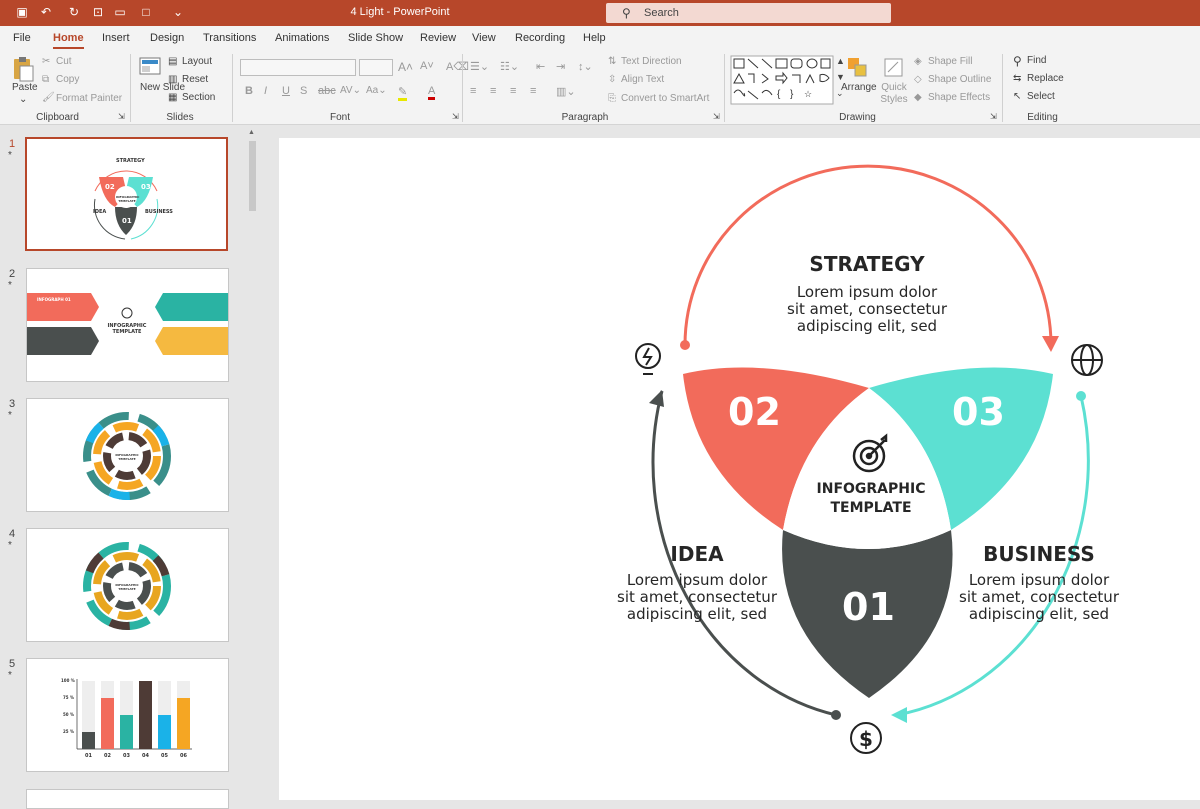  I want to click on new-slide-button: New Slide, so click(162, 87).